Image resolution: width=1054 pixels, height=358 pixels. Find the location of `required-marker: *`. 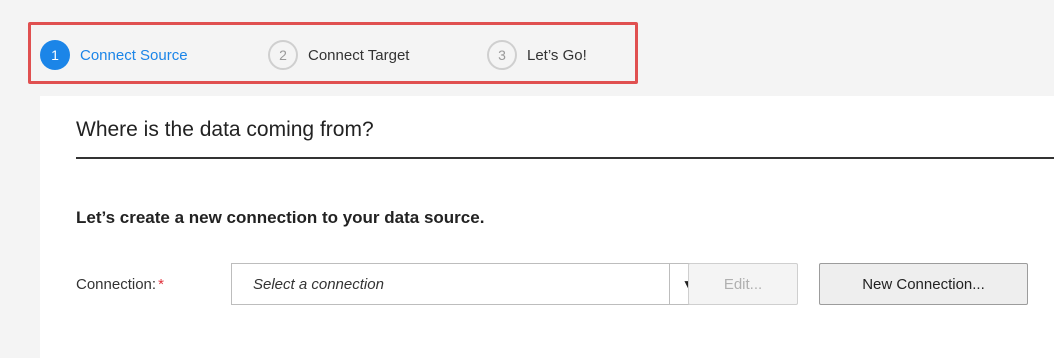

required-marker: * is located at coordinates (161, 284).